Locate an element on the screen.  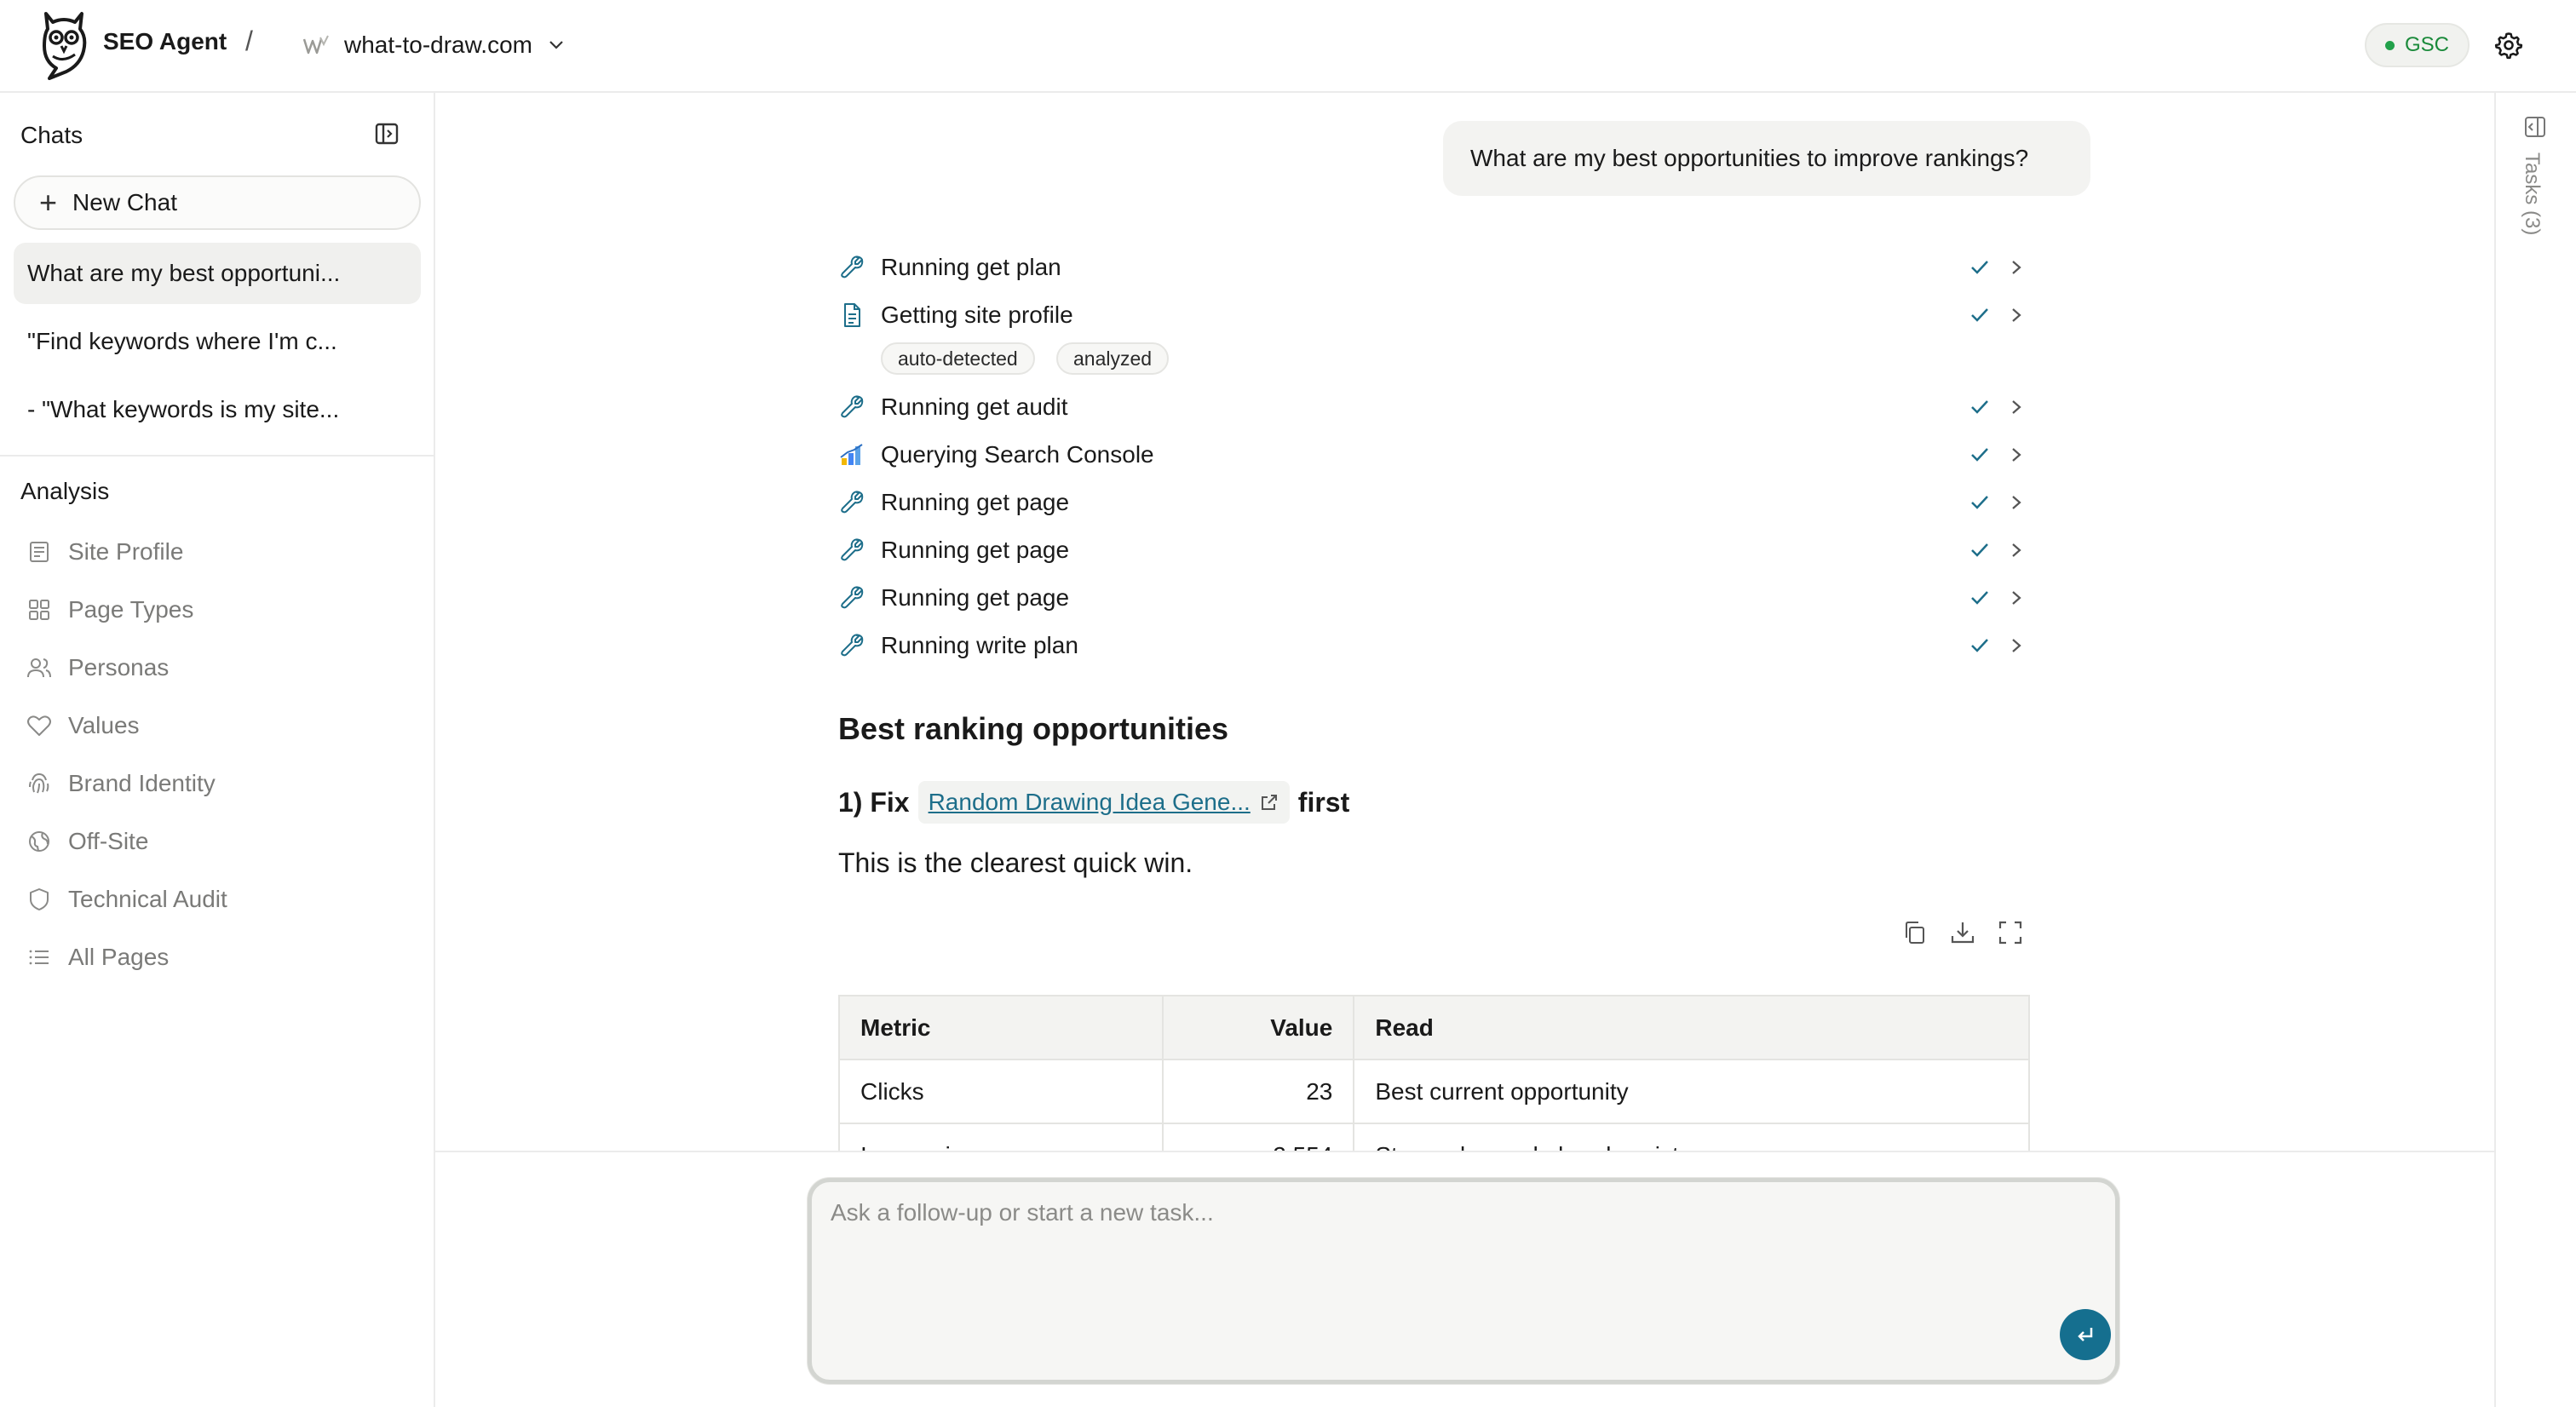
column-header: Read is located at coordinates (1692, 1027).